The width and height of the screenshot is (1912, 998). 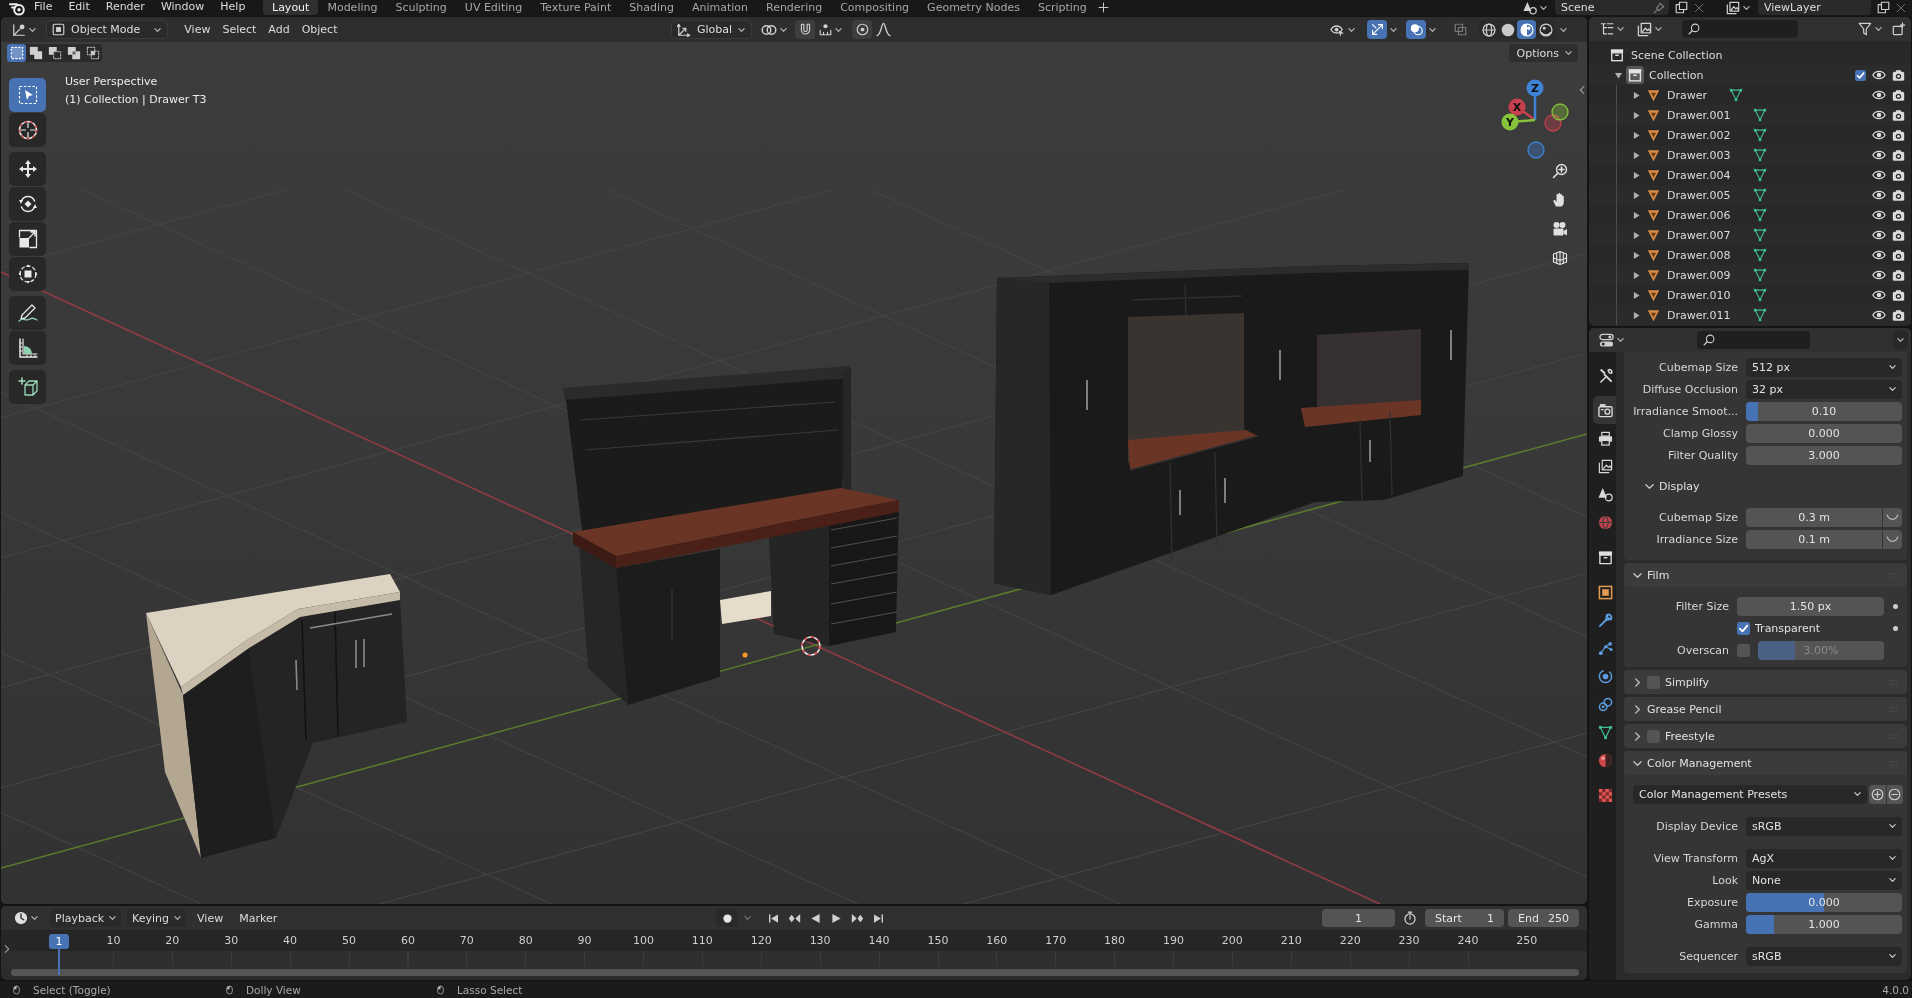 What do you see at coordinates (1699, 155) in the screenshot?
I see `tree-item-label: Drawer.003` at bounding box center [1699, 155].